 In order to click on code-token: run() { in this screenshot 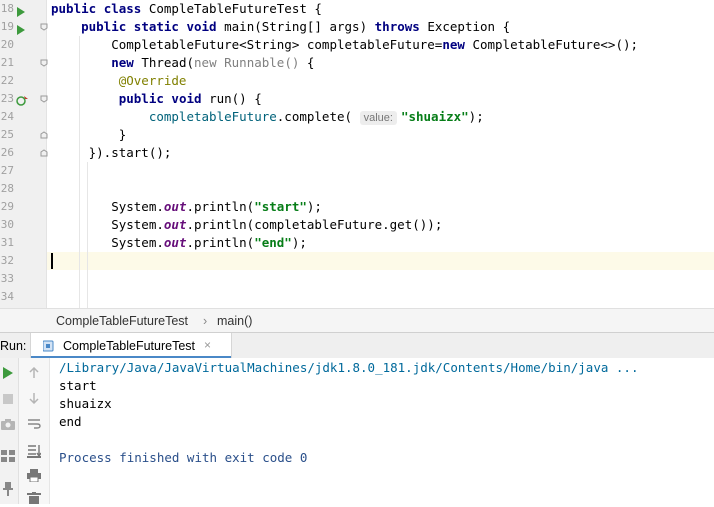, I will do `click(235, 98)`.